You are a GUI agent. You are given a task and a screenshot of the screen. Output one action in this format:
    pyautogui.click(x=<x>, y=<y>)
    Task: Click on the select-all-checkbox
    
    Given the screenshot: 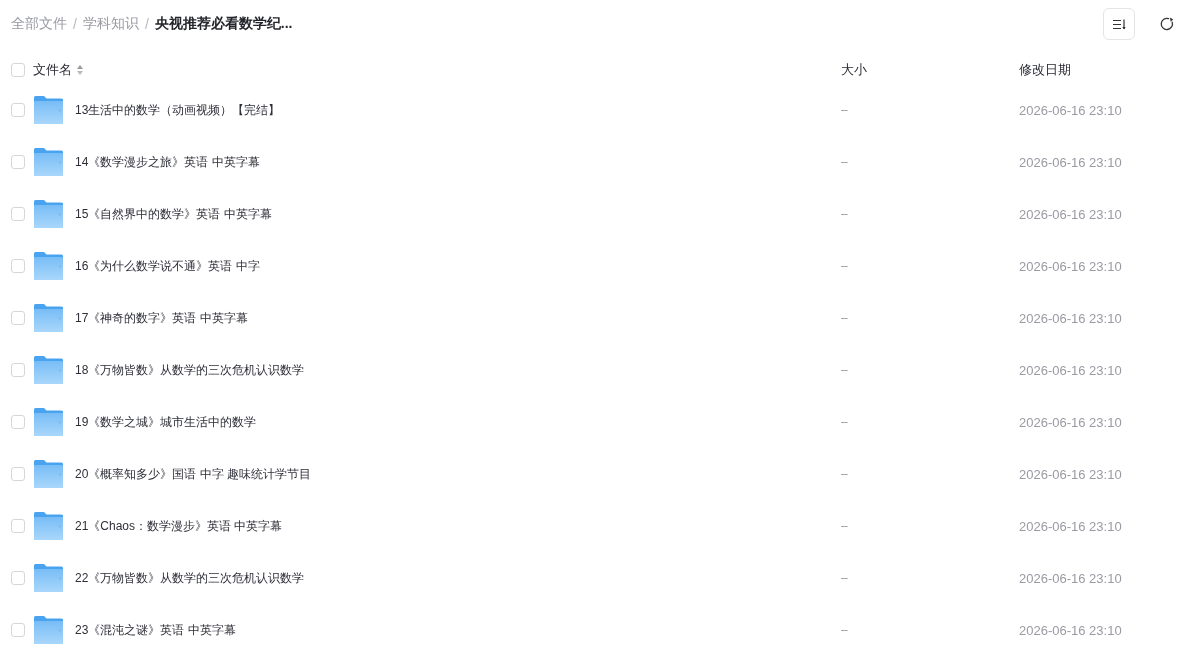 What is the action you would take?
    pyautogui.click(x=18, y=70)
    